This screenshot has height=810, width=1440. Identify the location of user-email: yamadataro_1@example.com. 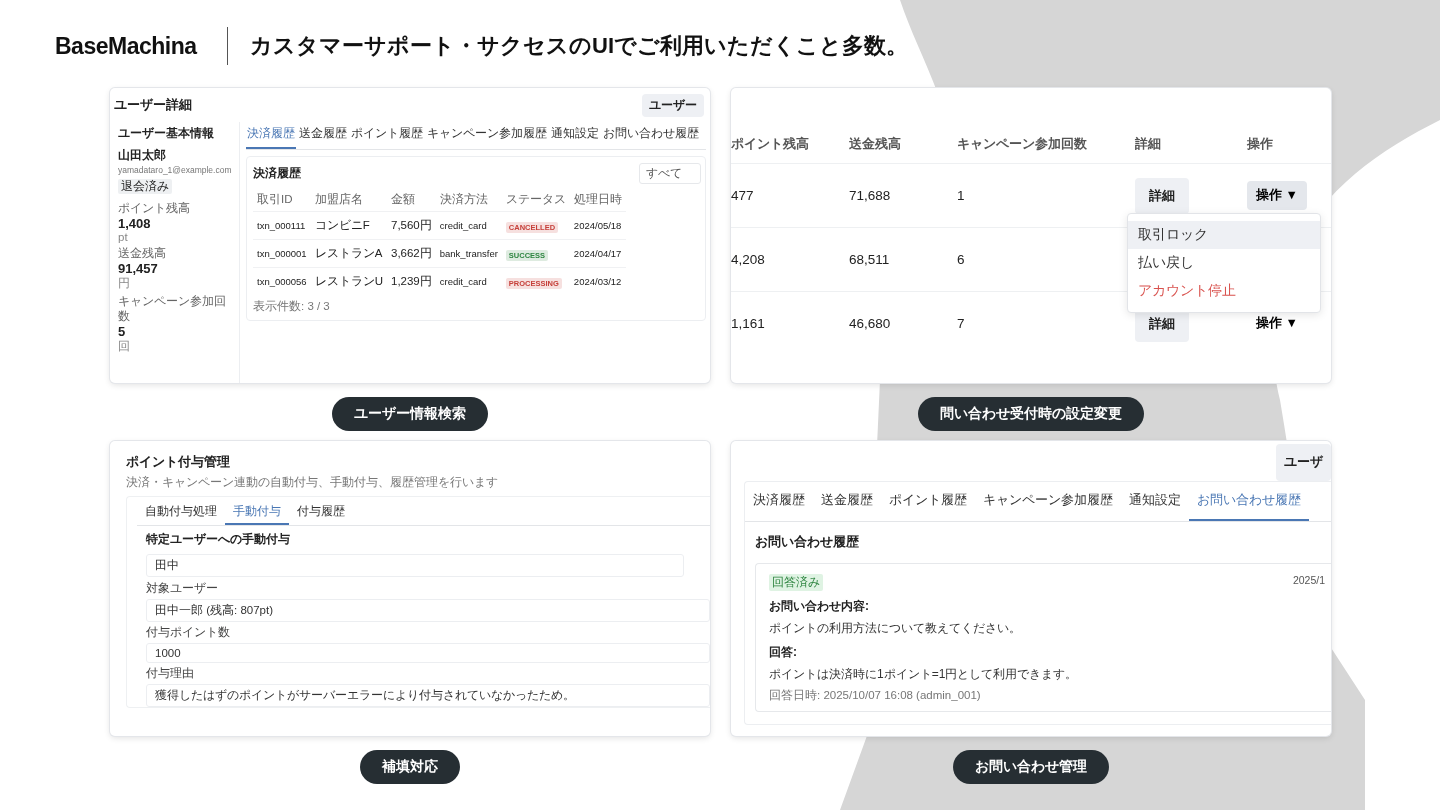
(175, 170).